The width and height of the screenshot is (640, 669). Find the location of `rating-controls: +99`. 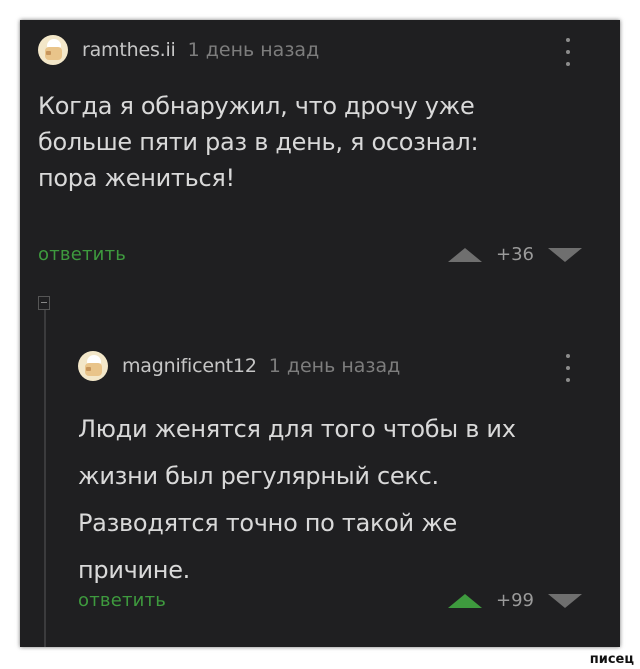

rating-controls: +99 is located at coordinates (515, 600).